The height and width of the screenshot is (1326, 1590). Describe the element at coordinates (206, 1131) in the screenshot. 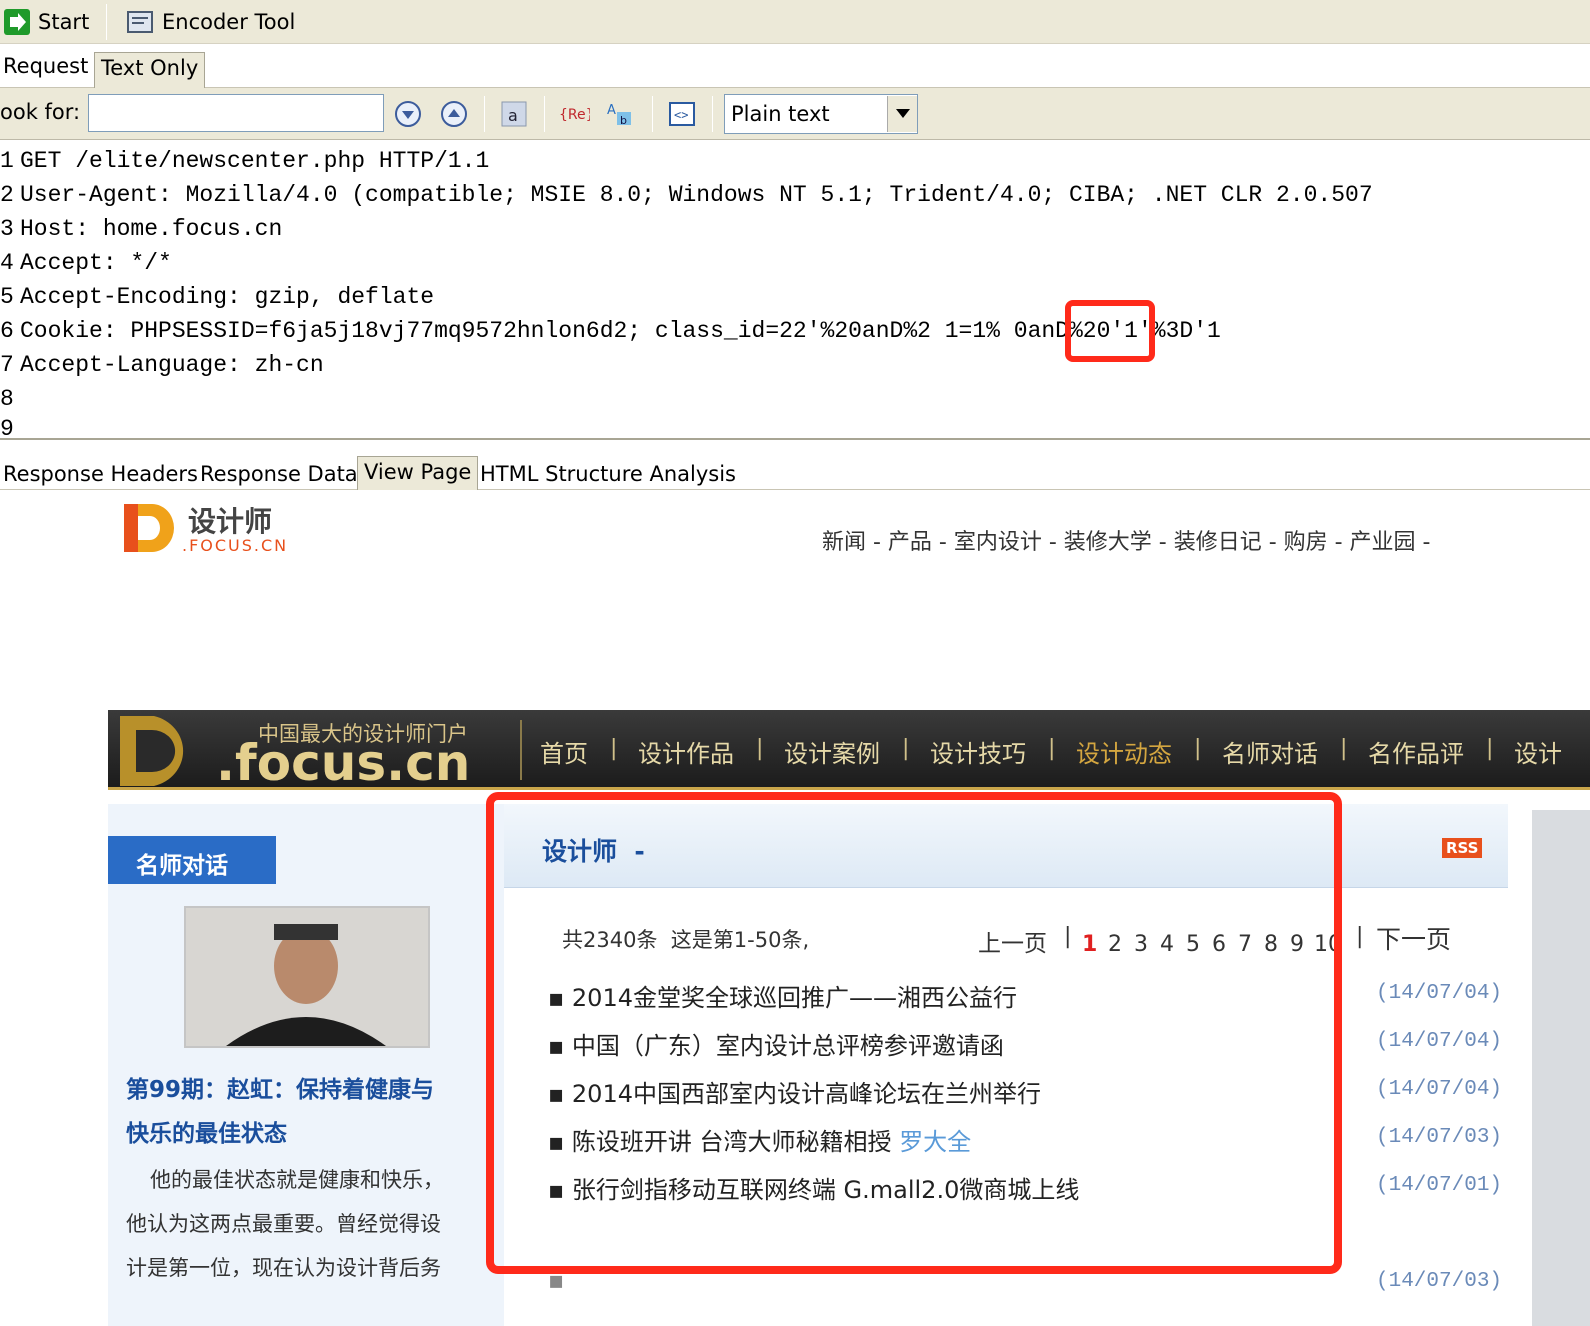

I see `sidebar-headline-2: 快乐的最佳状态` at that location.